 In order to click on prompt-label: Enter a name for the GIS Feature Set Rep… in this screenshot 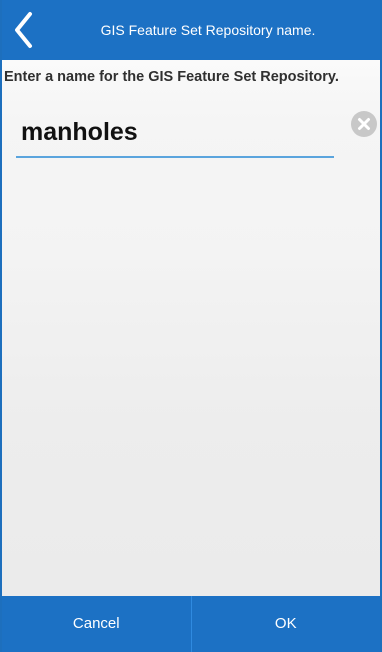, I will do `click(171, 77)`.